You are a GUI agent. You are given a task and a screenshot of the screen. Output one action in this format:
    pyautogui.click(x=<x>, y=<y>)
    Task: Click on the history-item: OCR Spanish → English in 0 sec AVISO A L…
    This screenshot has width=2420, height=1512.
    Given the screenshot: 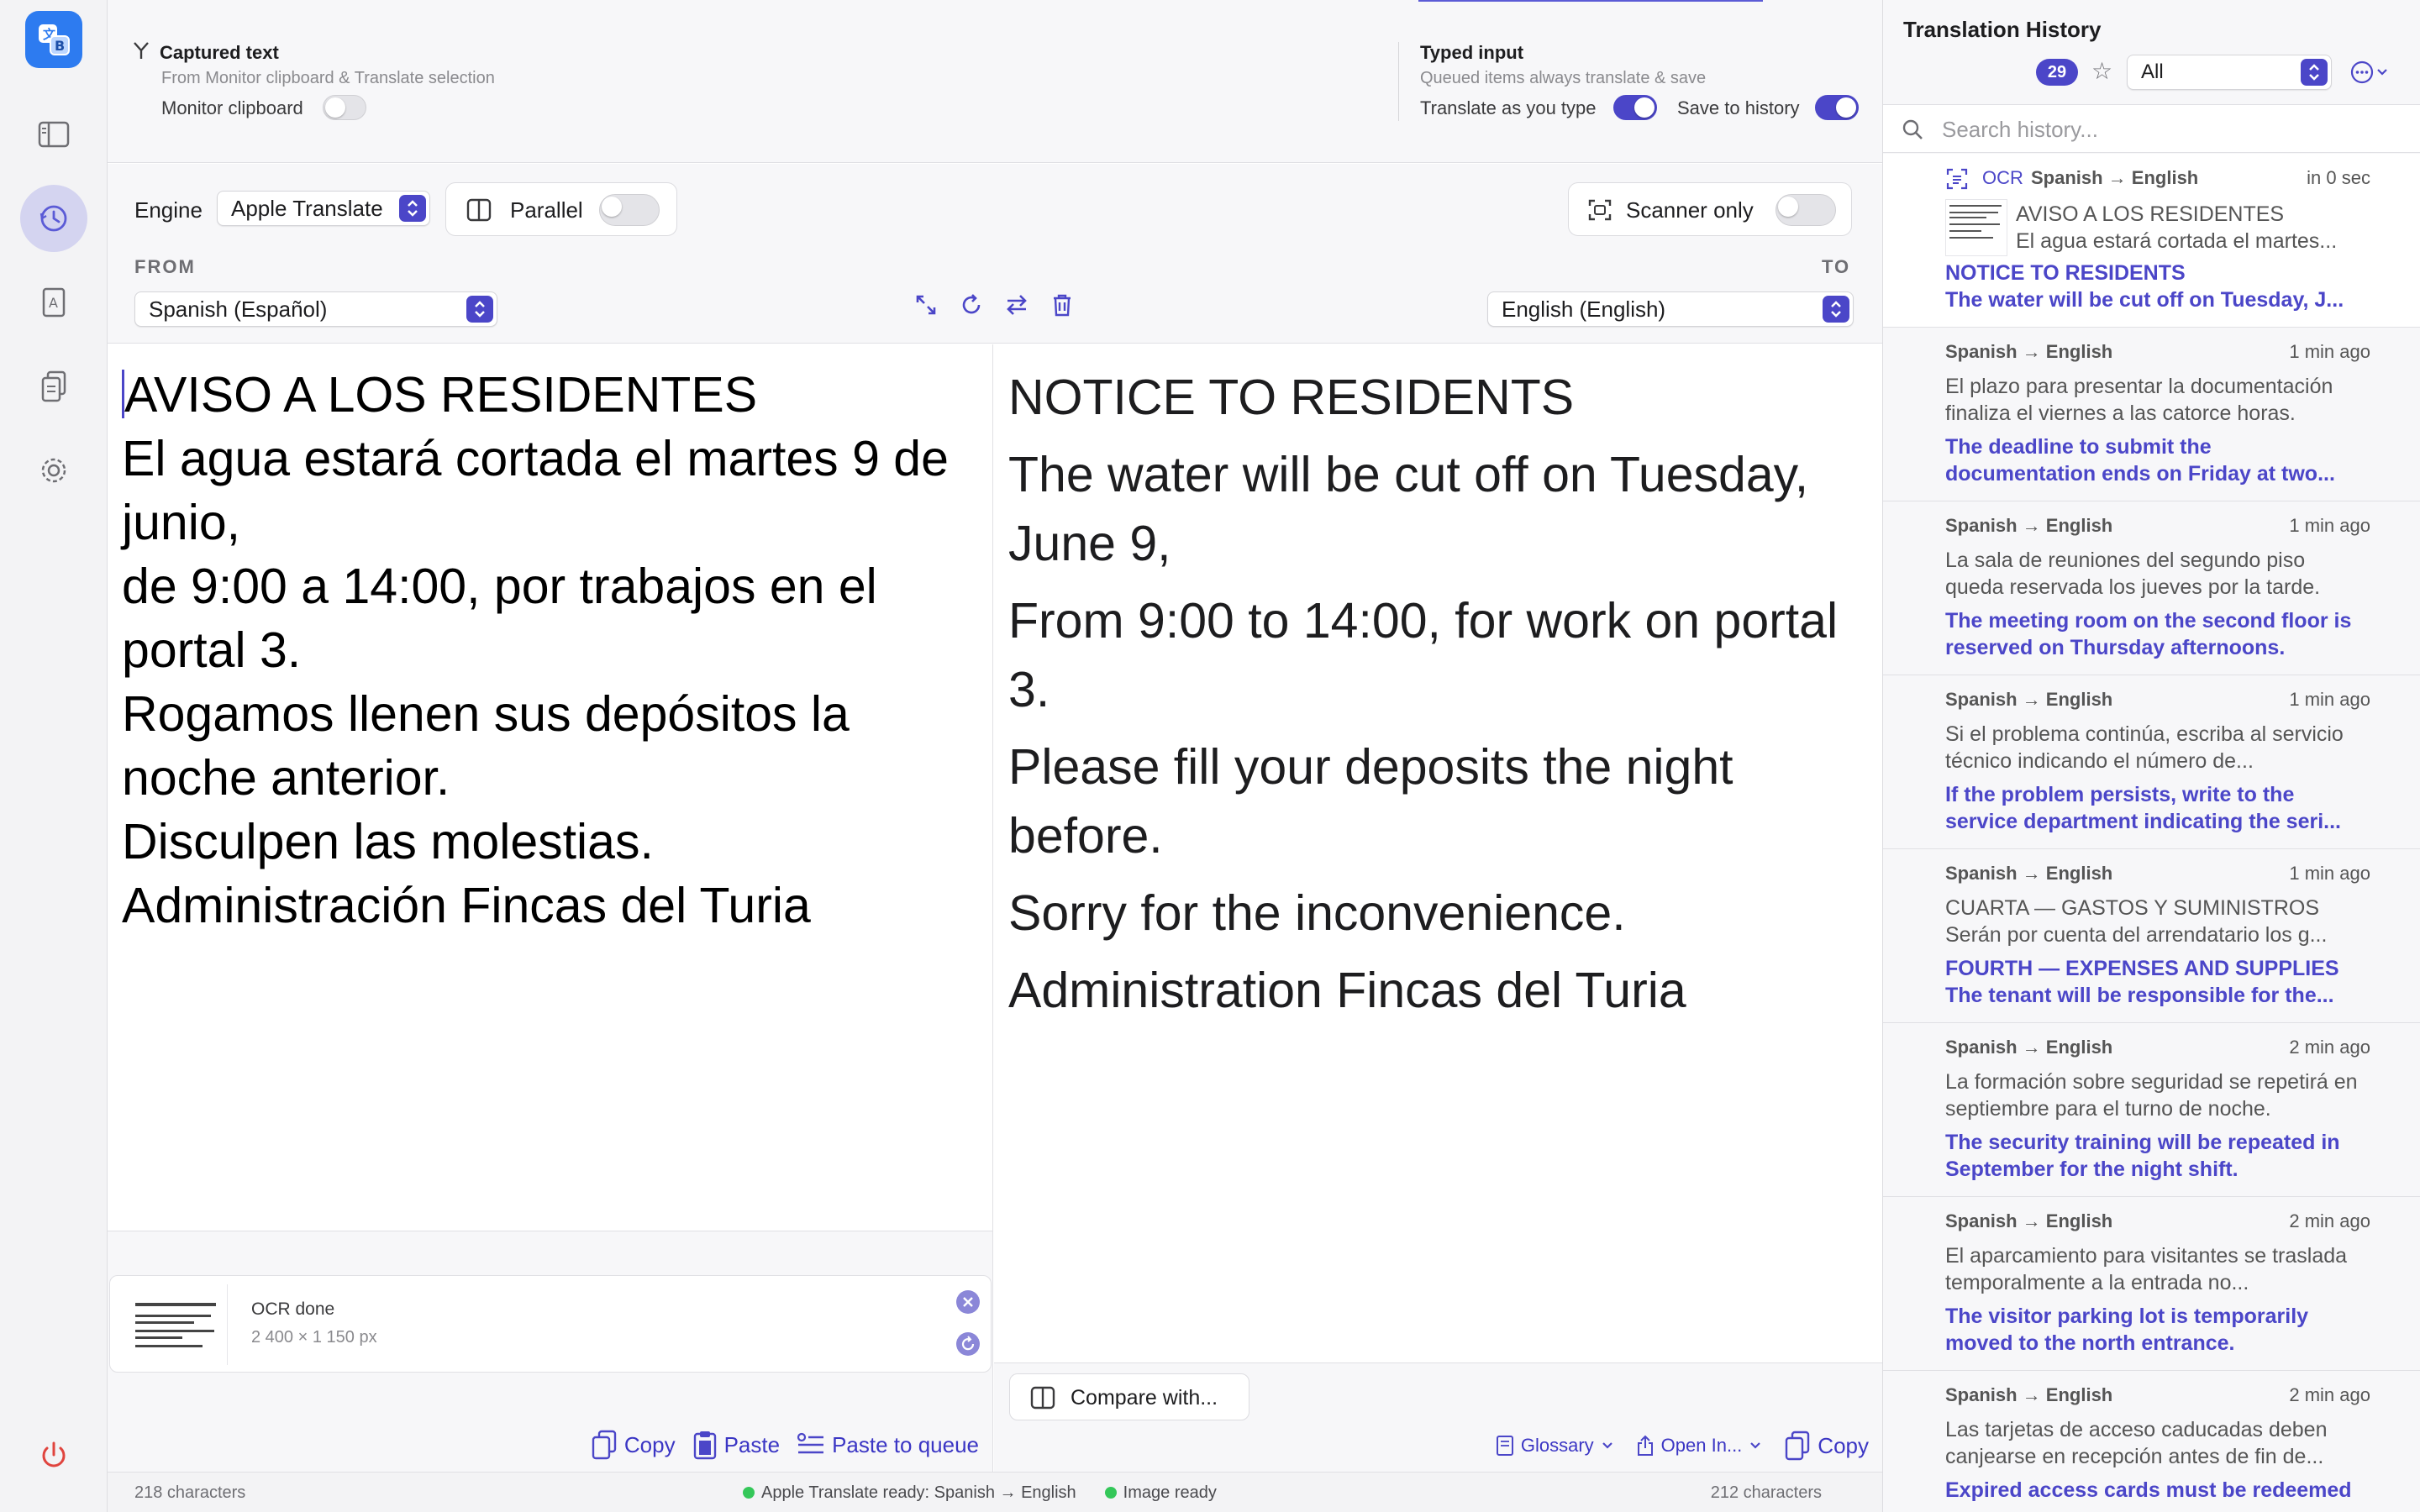 What is the action you would take?
    pyautogui.click(x=2151, y=241)
    